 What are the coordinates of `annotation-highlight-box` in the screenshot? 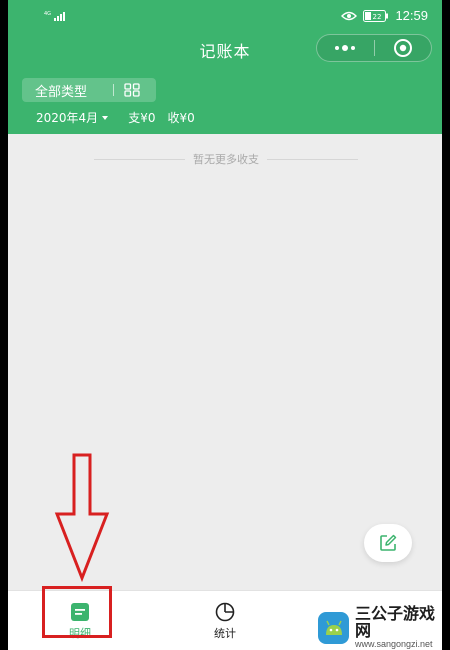 It's located at (77, 612).